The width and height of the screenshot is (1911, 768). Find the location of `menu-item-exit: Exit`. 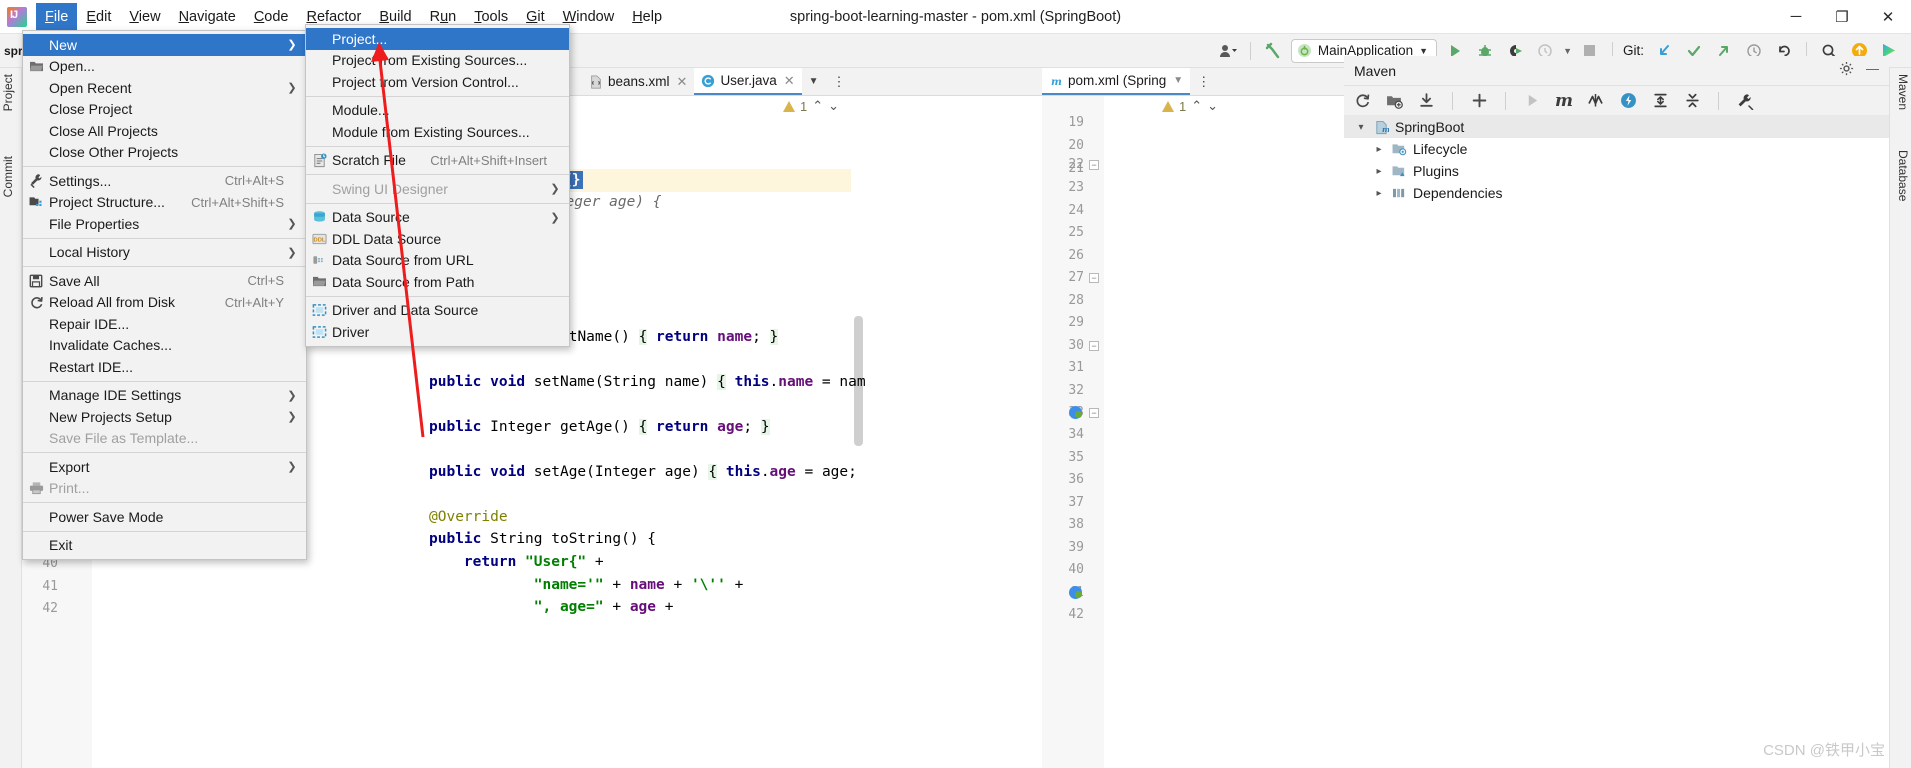

menu-item-exit: Exit is located at coordinates (164, 546).